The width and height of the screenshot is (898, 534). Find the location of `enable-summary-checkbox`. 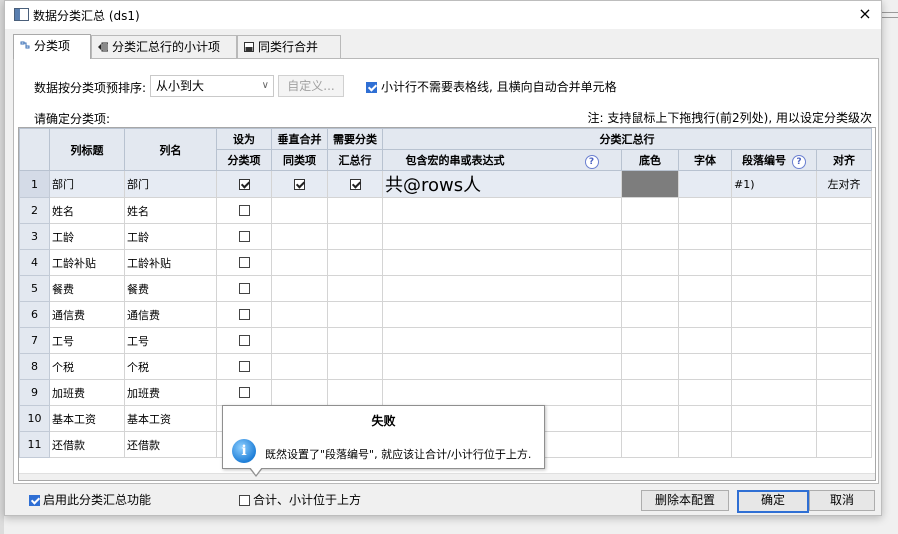

enable-summary-checkbox is located at coordinates (34, 500).